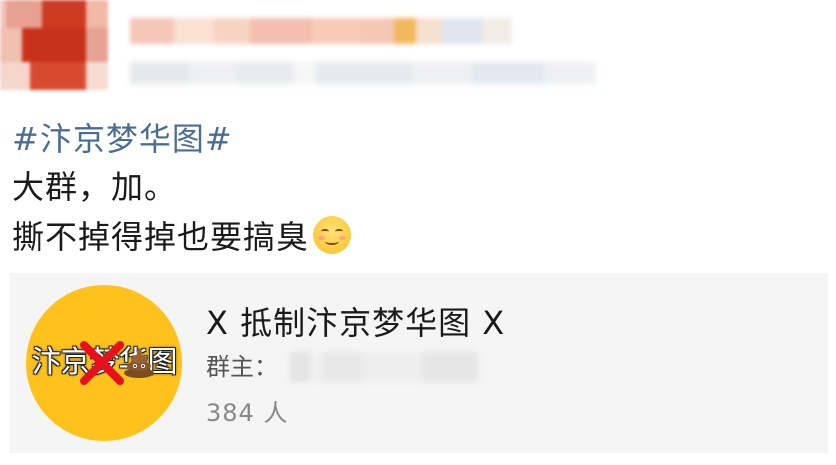 The image size is (836, 465). I want to click on poop-icon, so click(139, 363).